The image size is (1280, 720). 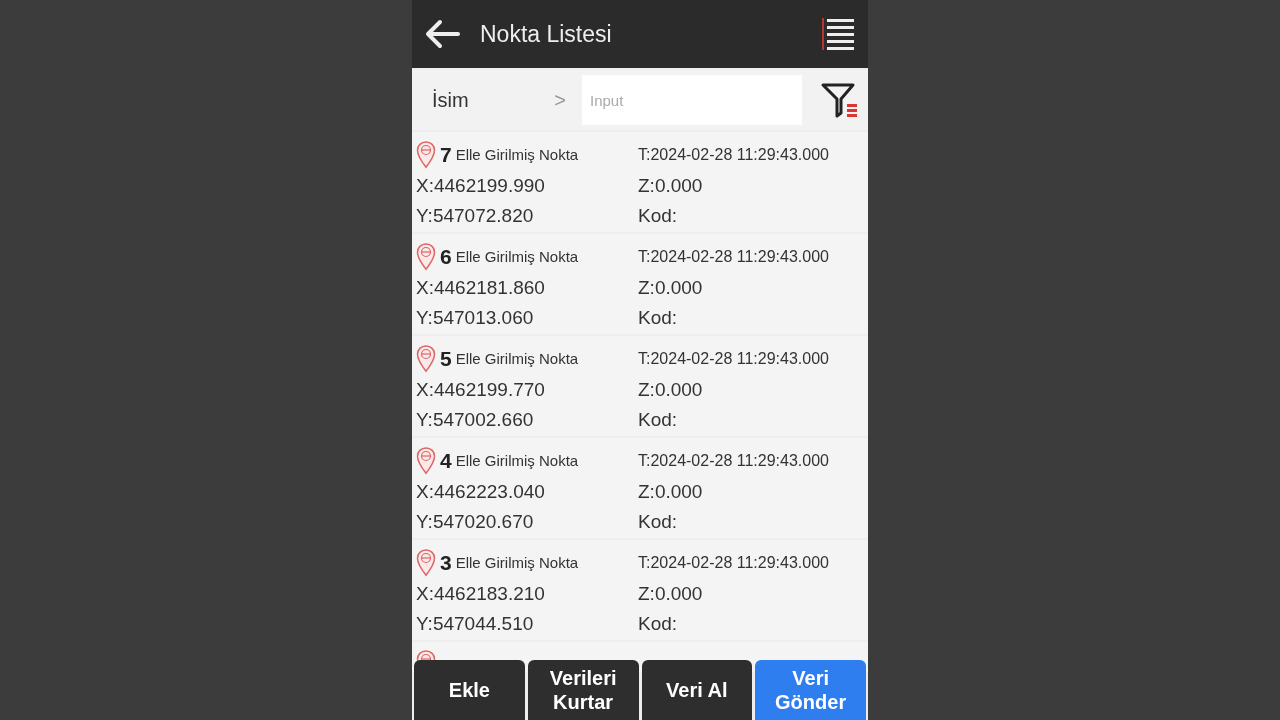 I want to click on point-x: X:4462199.770, so click(x=481, y=389).